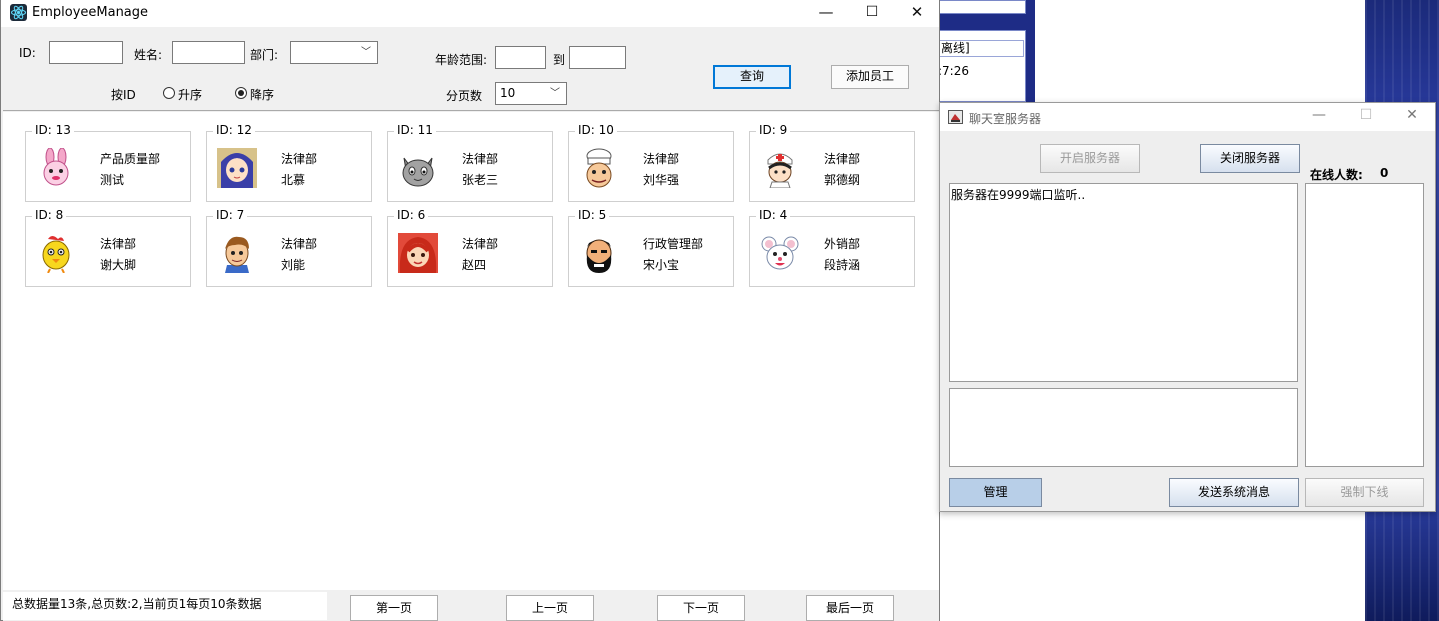 The width and height of the screenshot is (1439, 621). What do you see at coordinates (955, 117) in the screenshot?
I see `java-app-icon` at bounding box center [955, 117].